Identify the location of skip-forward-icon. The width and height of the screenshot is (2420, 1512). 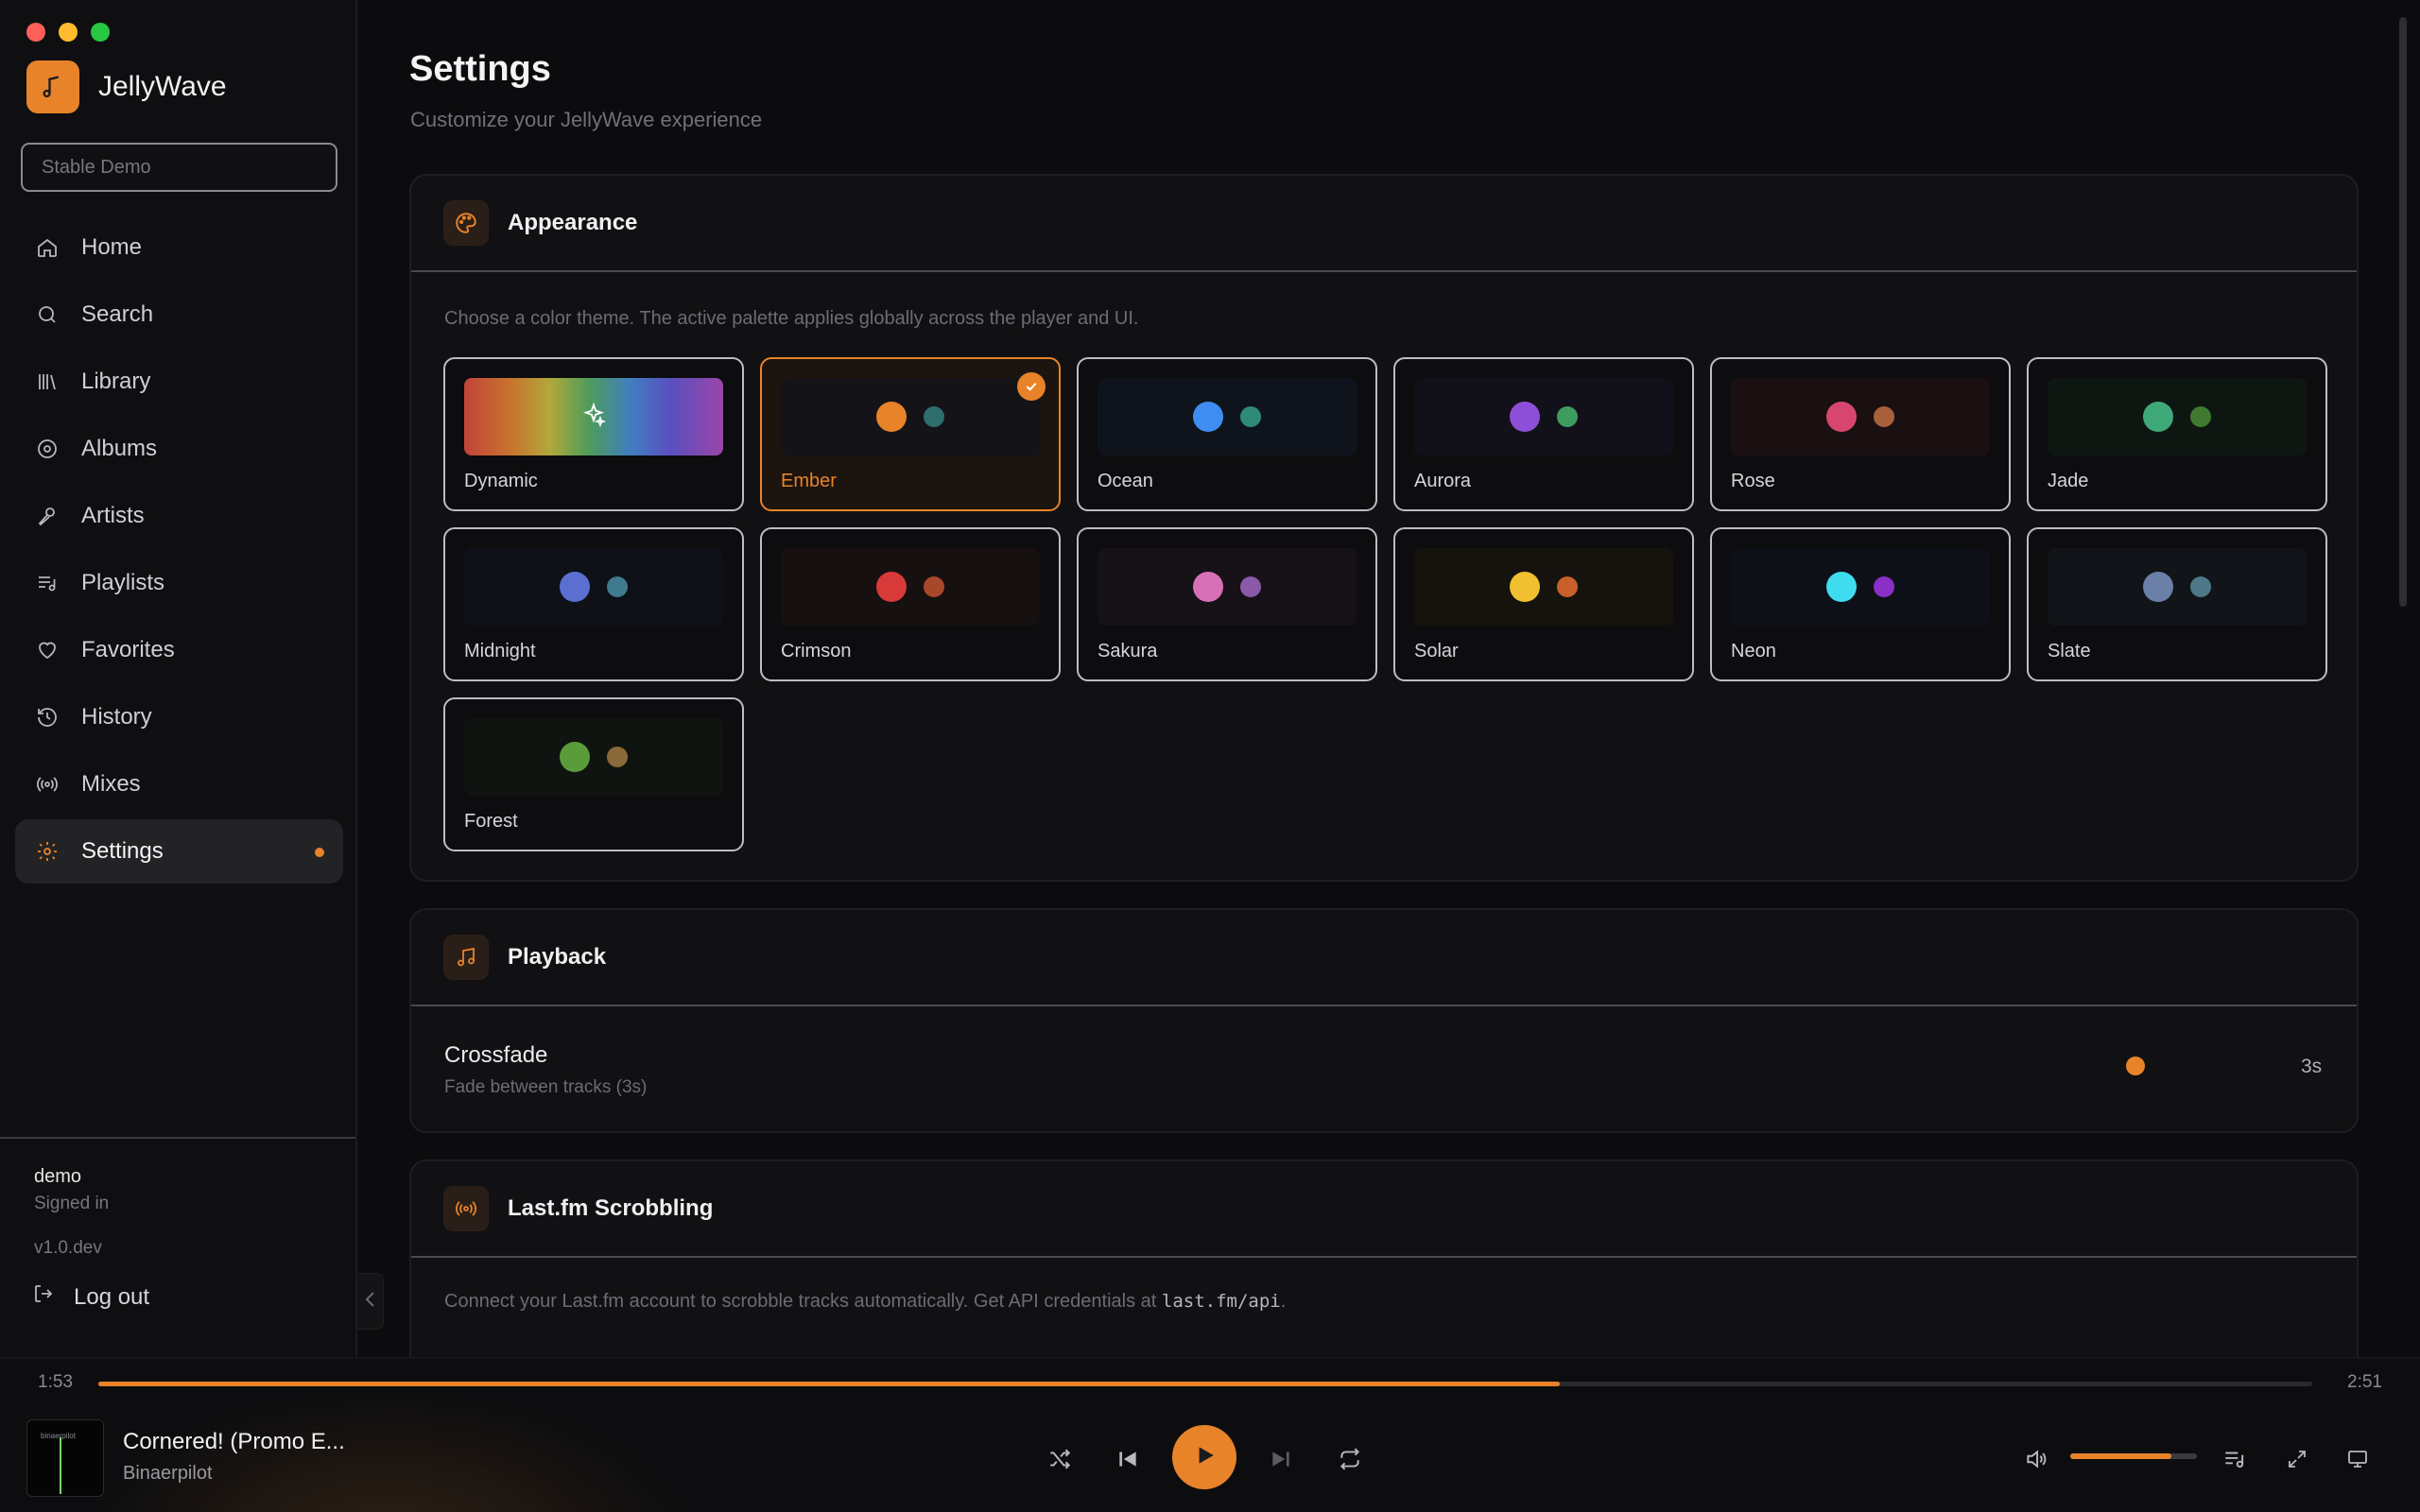
(1281, 1461).